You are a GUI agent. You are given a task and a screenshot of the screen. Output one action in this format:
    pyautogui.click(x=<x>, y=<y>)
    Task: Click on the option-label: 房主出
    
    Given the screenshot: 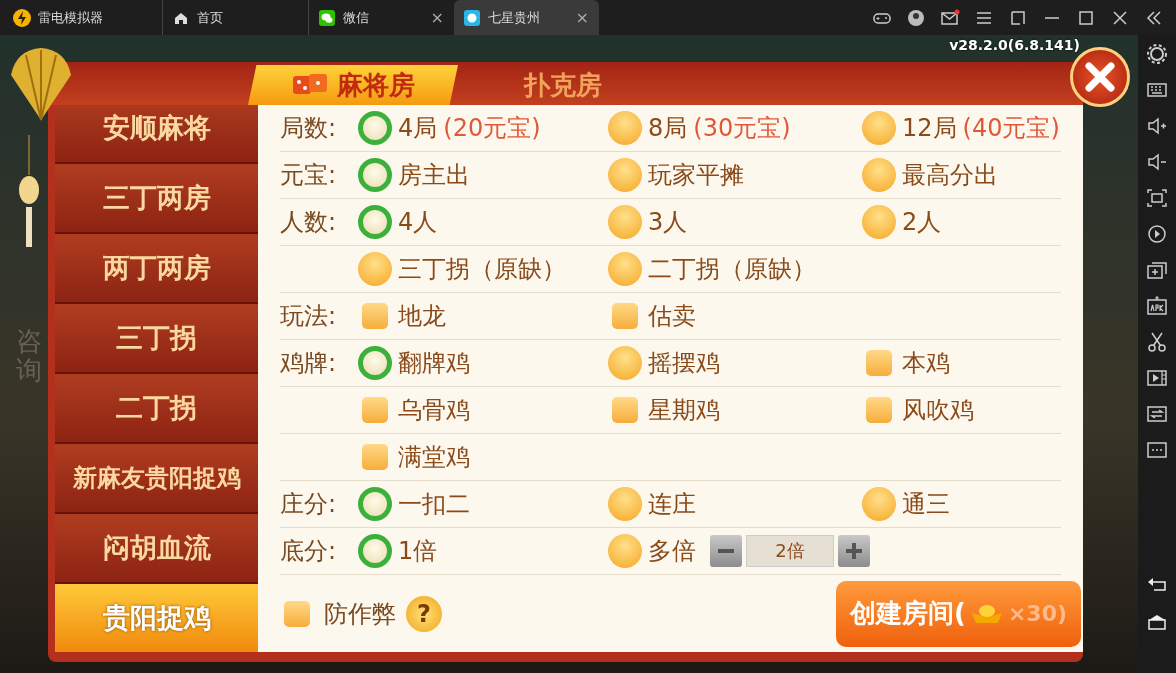 What is the action you would take?
    pyautogui.click(x=434, y=175)
    